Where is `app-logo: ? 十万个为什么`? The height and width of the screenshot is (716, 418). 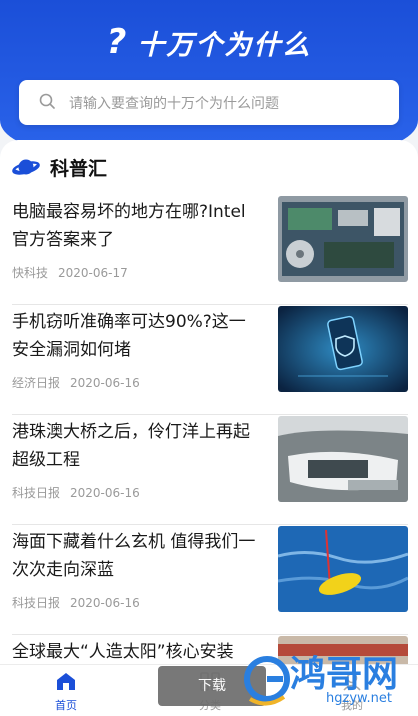
app-logo: ? 十万个为什么 is located at coordinates (209, 42).